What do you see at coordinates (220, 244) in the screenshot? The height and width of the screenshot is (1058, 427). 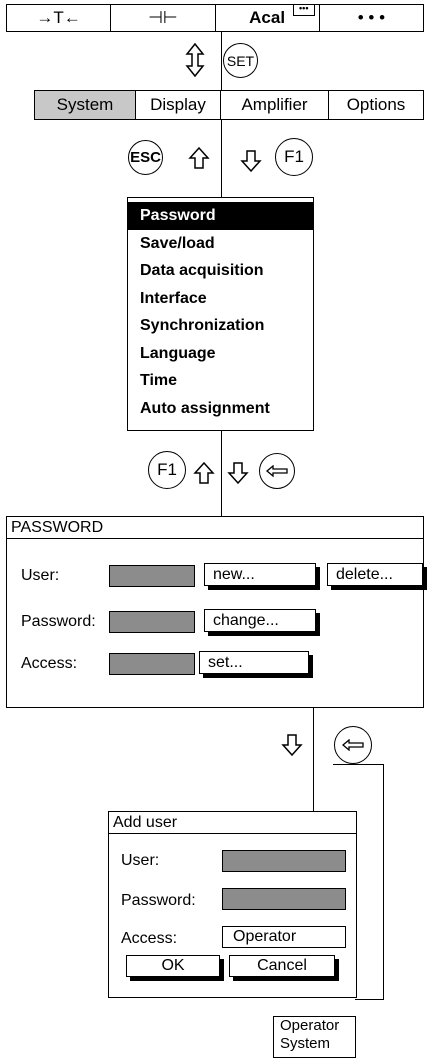 I see `dropdown-item-save-load: Save/load` at bounding box center [220, 244].